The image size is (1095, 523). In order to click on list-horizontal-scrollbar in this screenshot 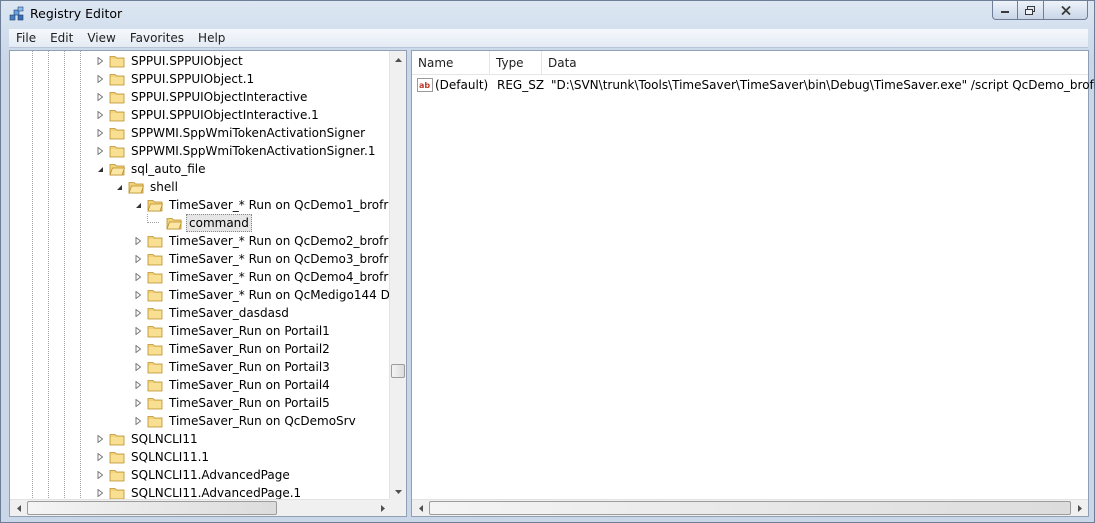, I will do `click(750, 507)`.